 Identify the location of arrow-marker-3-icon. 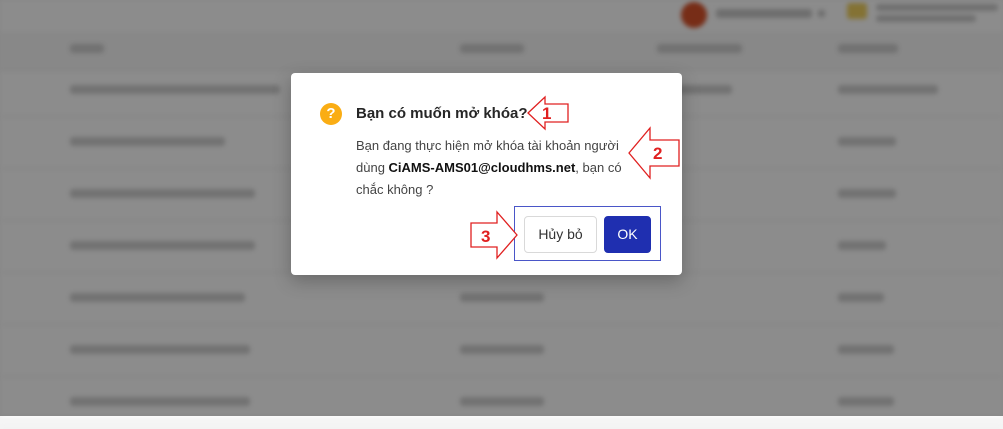
(494, 235).